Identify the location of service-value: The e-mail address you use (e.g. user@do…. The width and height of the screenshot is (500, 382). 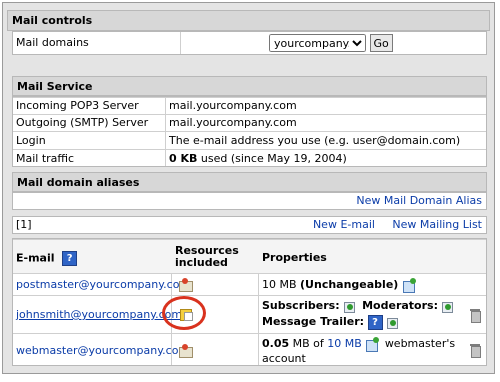
(315, 140).